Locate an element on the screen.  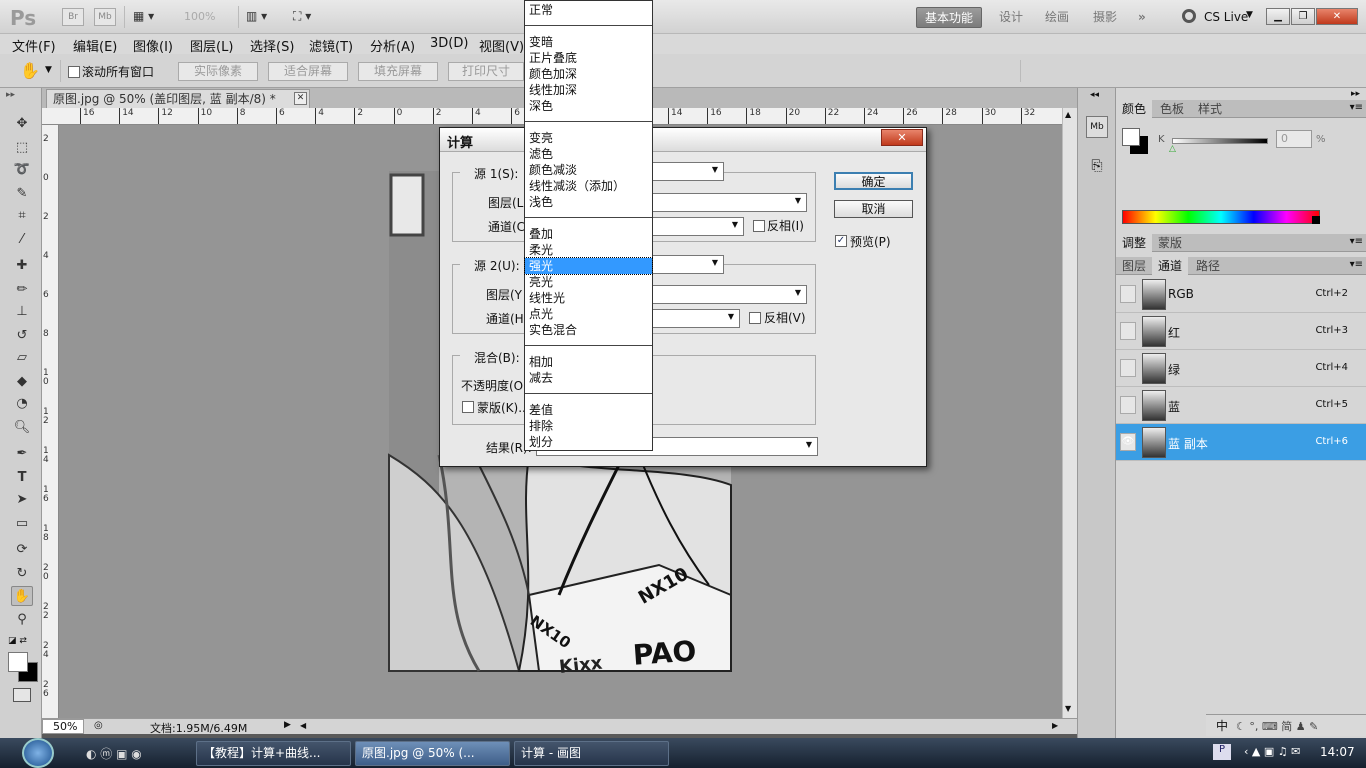
blend-mode-option: 减去 is located at coordinates (588, 378).